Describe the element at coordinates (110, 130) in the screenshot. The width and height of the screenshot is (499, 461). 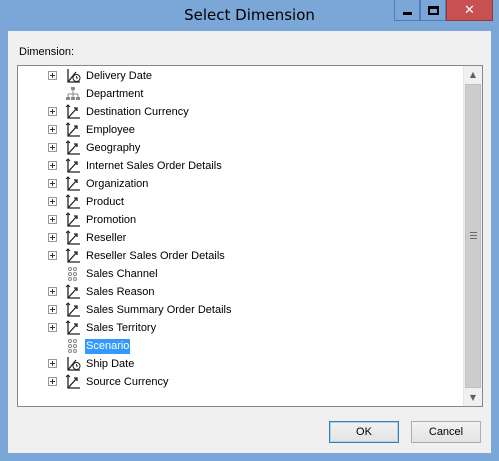
I see `tree-item-label: Employee` at that location.